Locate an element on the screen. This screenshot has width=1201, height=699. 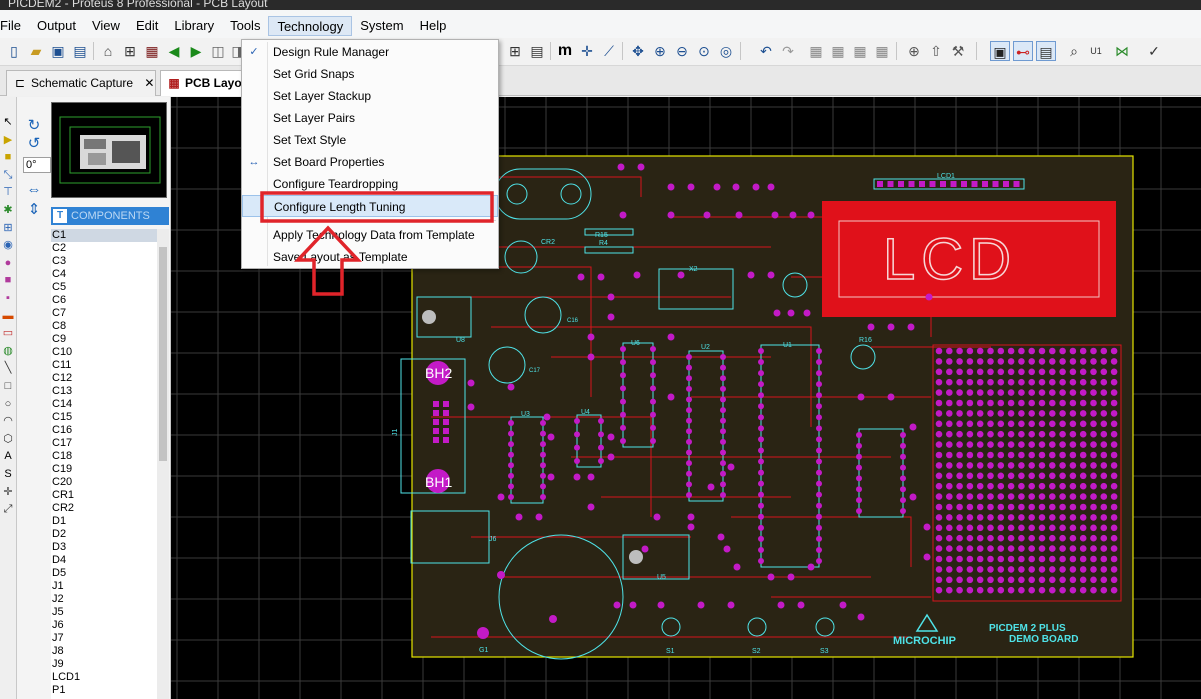
zoom-out-icon: ⊖ is located at coordinates (682, 51).